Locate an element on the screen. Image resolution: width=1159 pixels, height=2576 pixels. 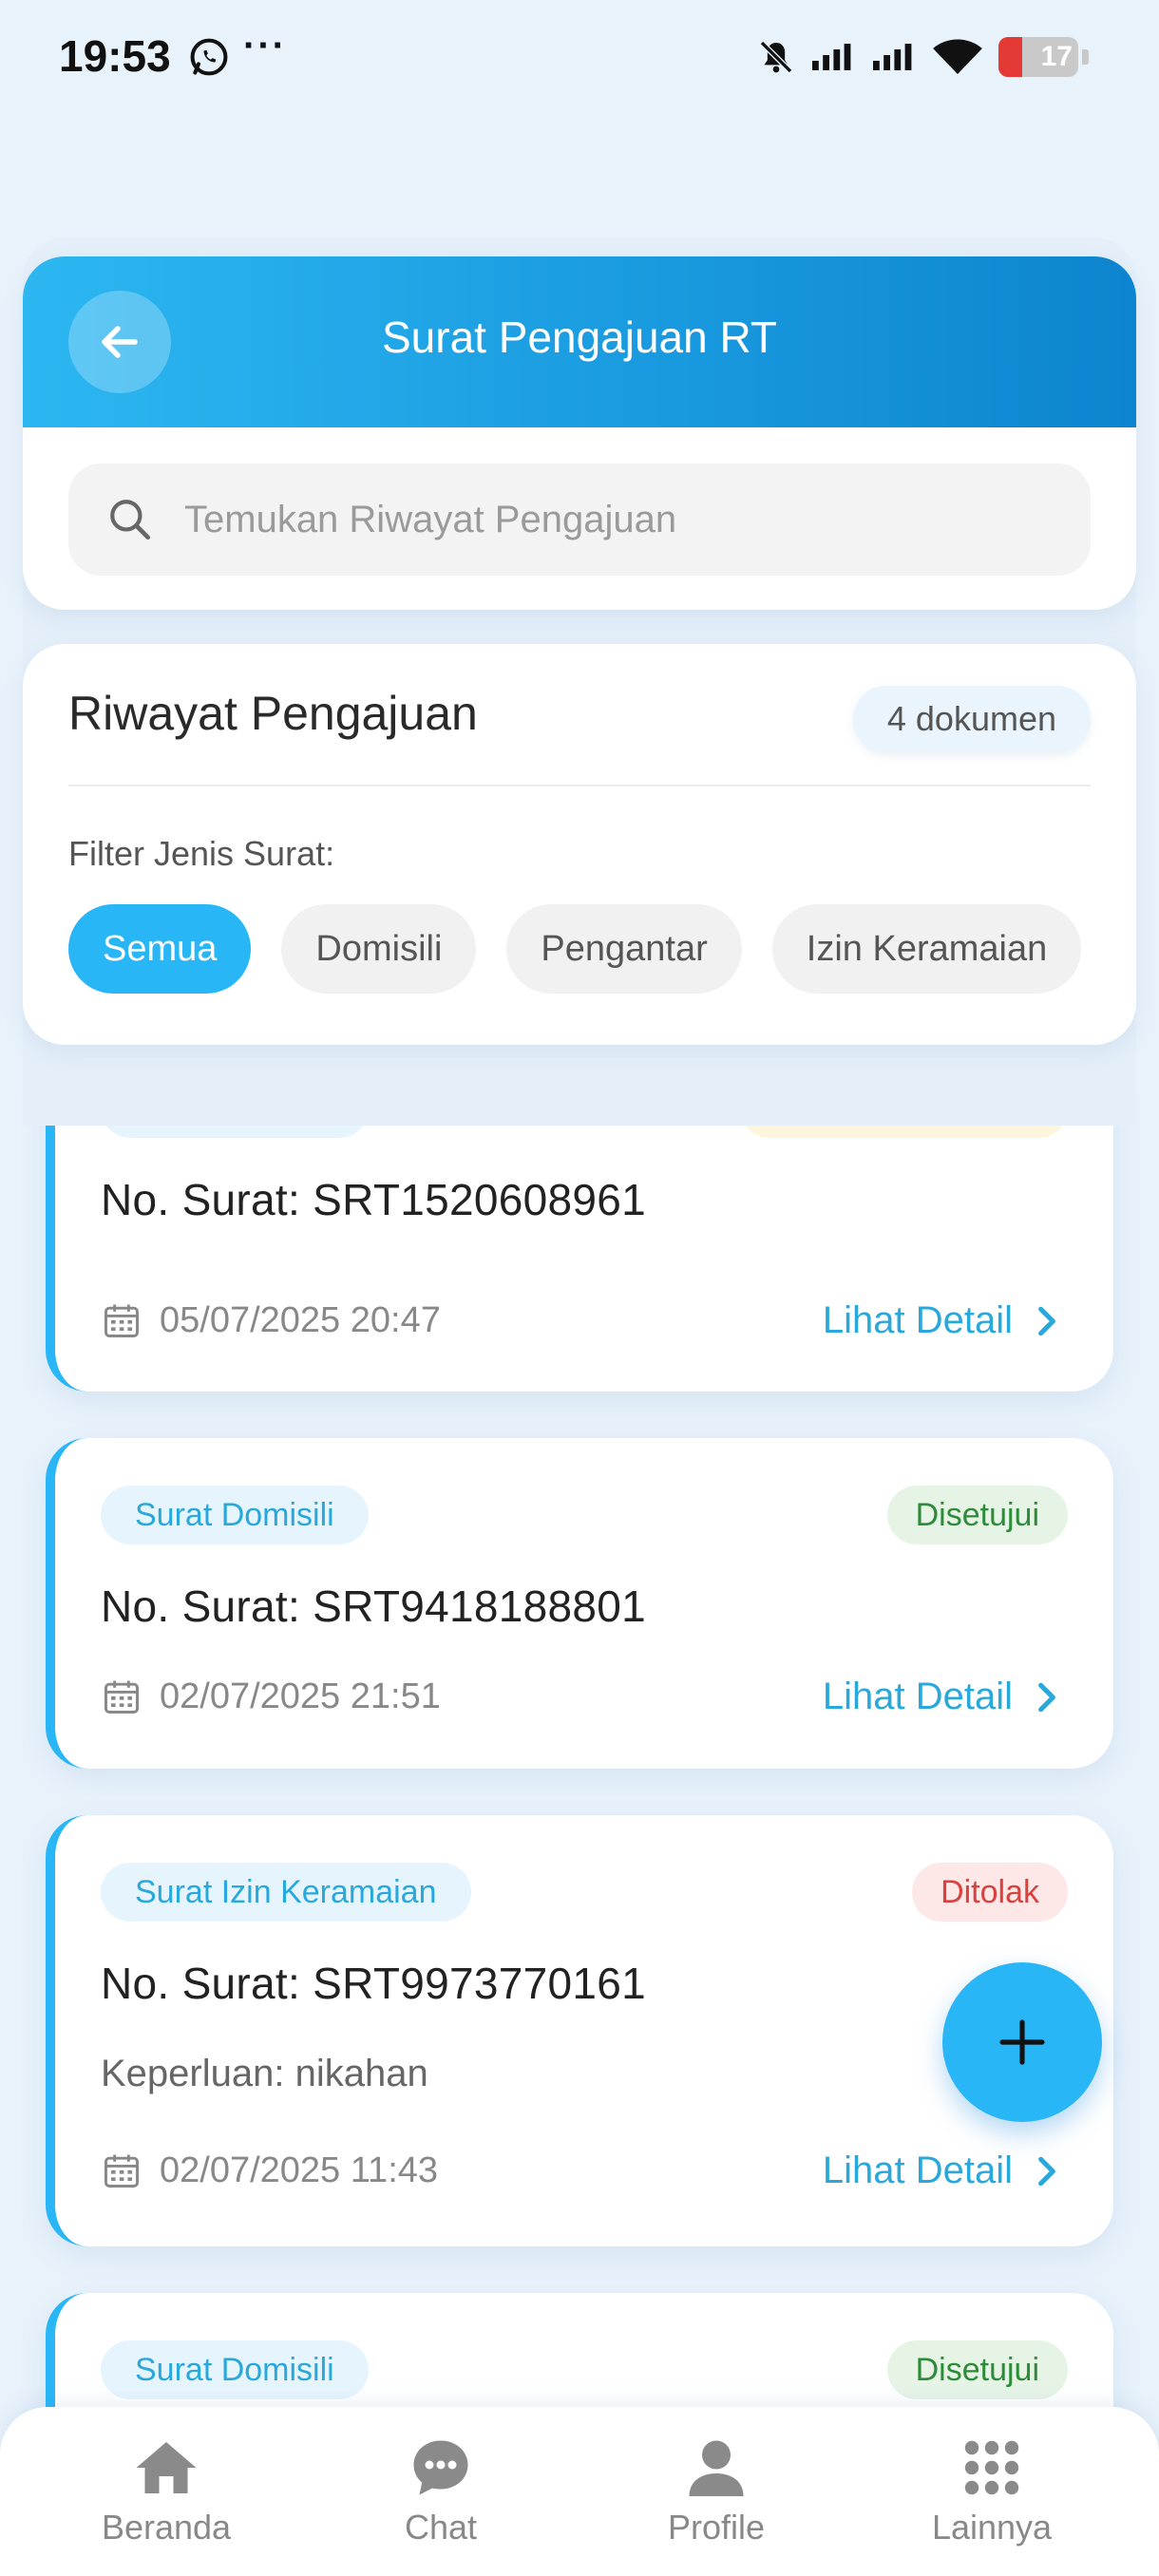
filter-chip-group: Semua Domisili Pengantar Izin Keramaian is located at coordinates (575, 949).